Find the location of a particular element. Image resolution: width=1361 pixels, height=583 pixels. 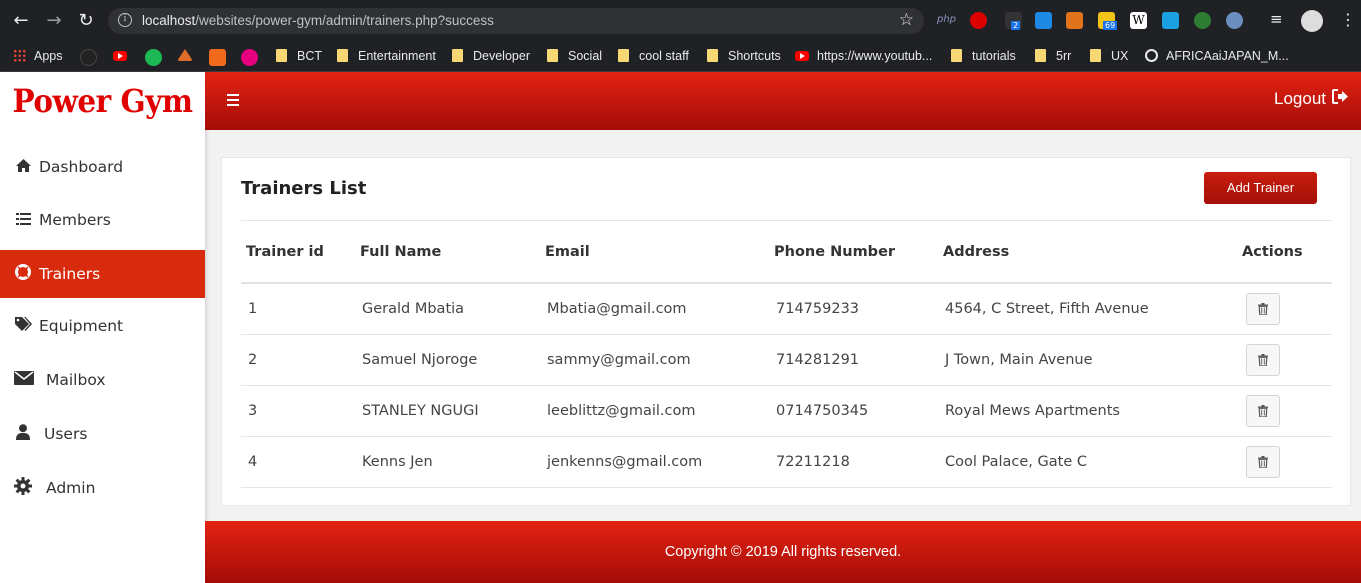

bookmark-folder: Shortcuts is located at coordinates (744, 56).